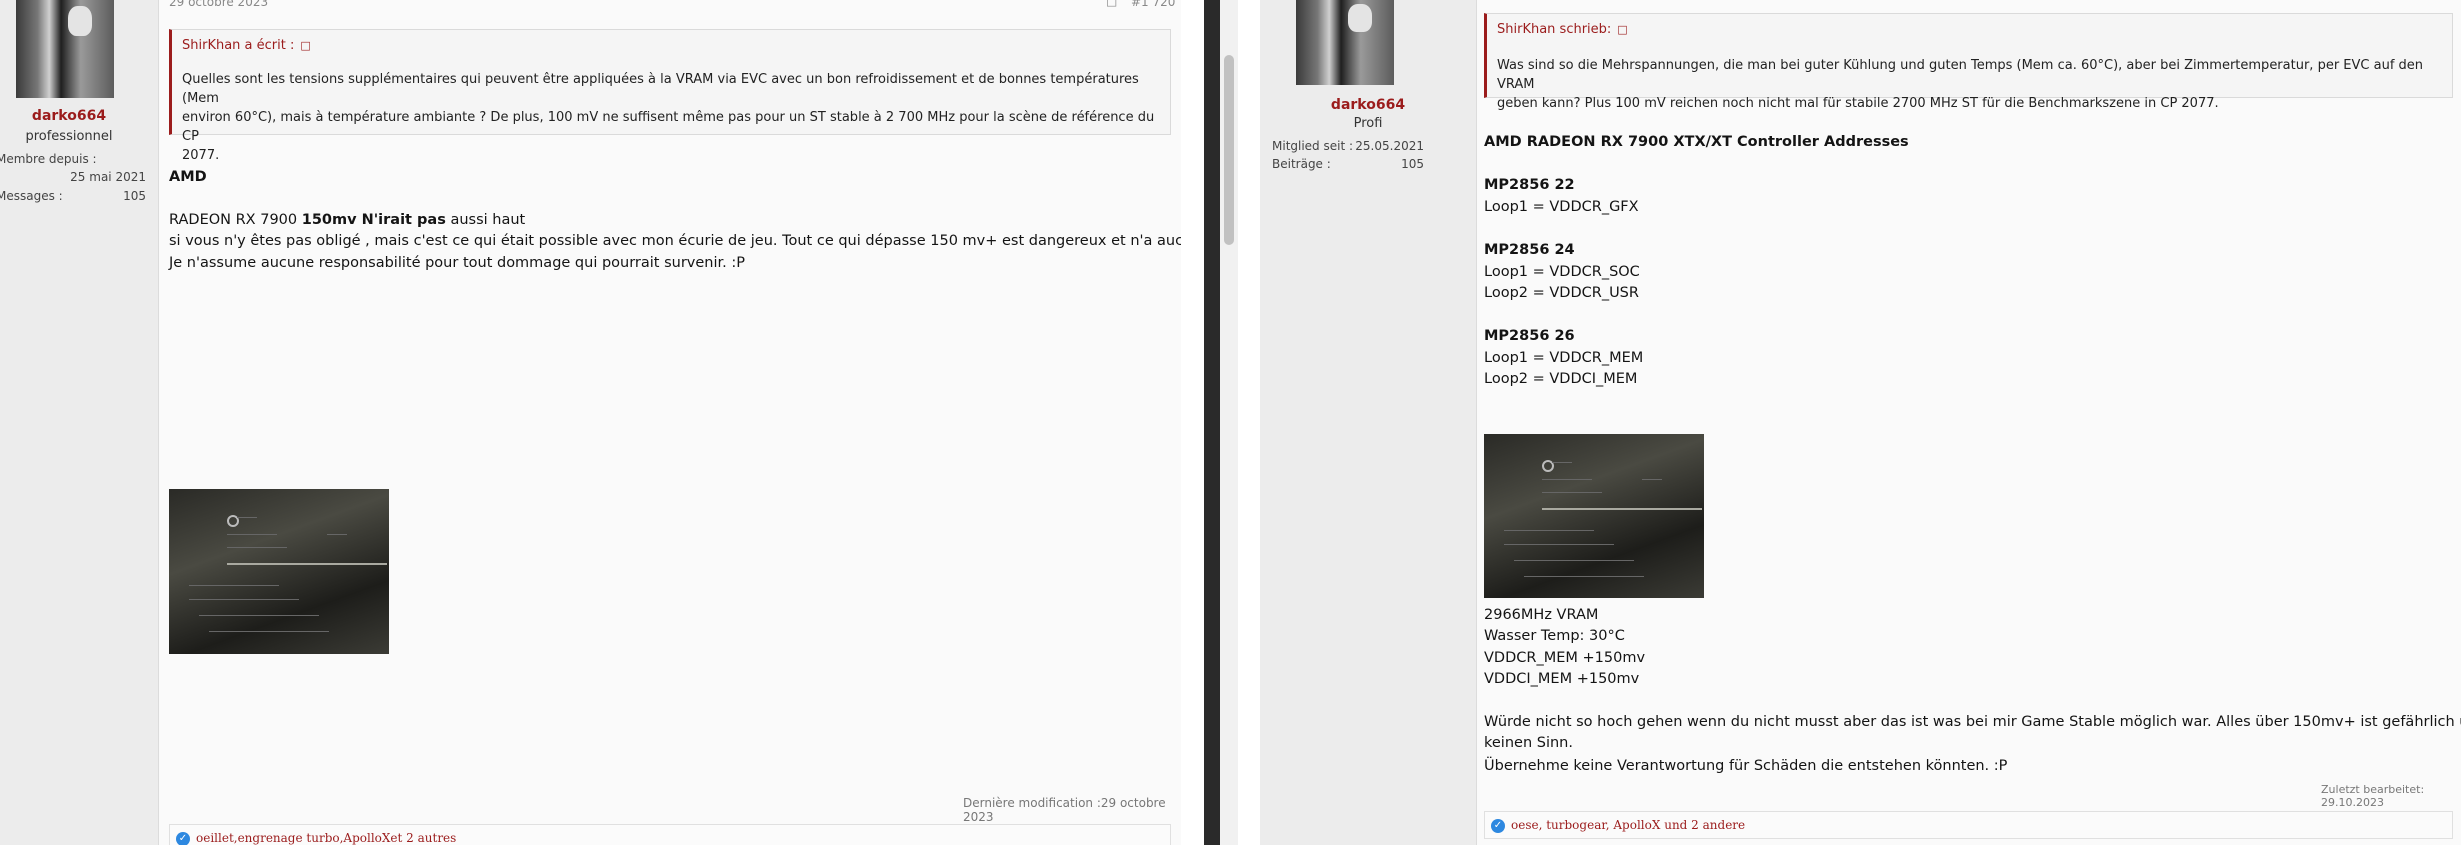 The width and height of the screenshot is (2461, 845). What do you see at coordinates (73, 197) in the screenshot?
I see `user-stat-messages: Messages : 105` at bounding box center [73, 197].